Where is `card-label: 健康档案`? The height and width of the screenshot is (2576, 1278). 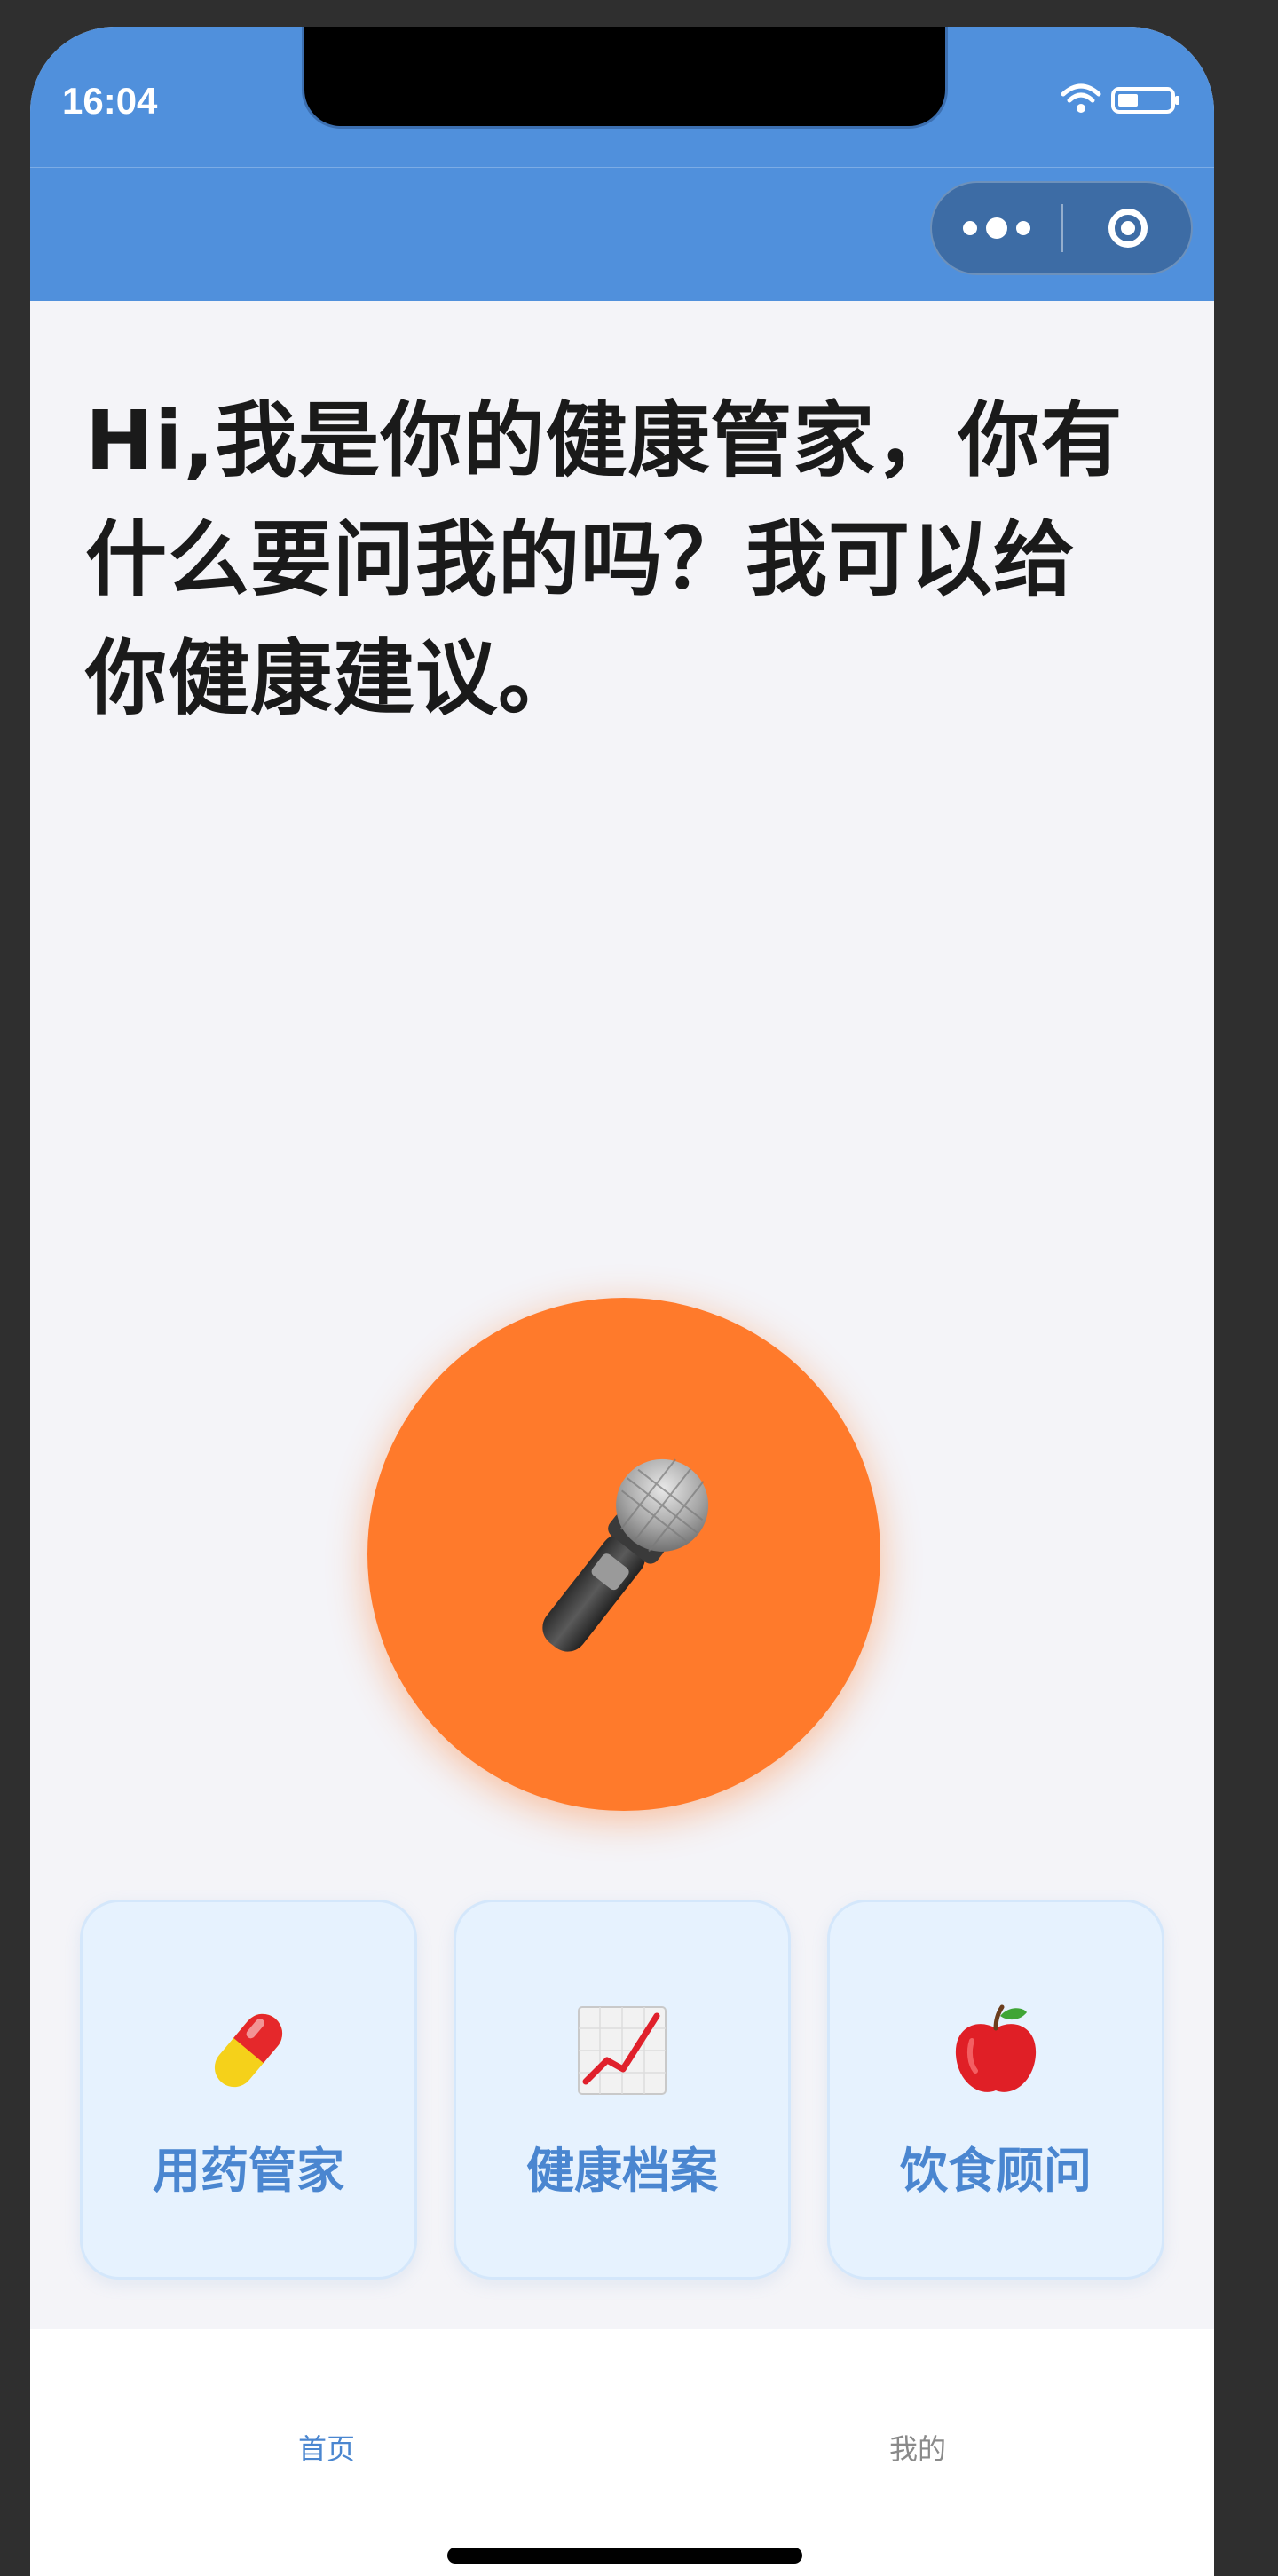
card-label: 健康档案 is located at coordinates (622, 2171).